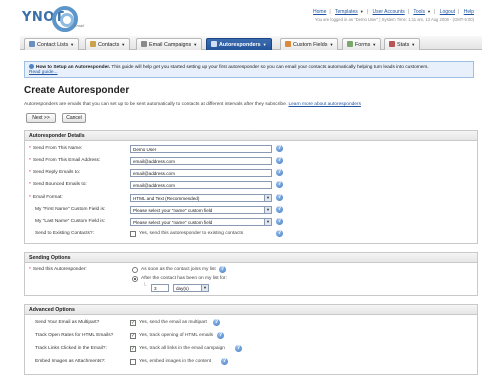 The width and height of the screenshot is (500, 375). I want to click on field-label: * Send From This Name:, so click(56, 148).